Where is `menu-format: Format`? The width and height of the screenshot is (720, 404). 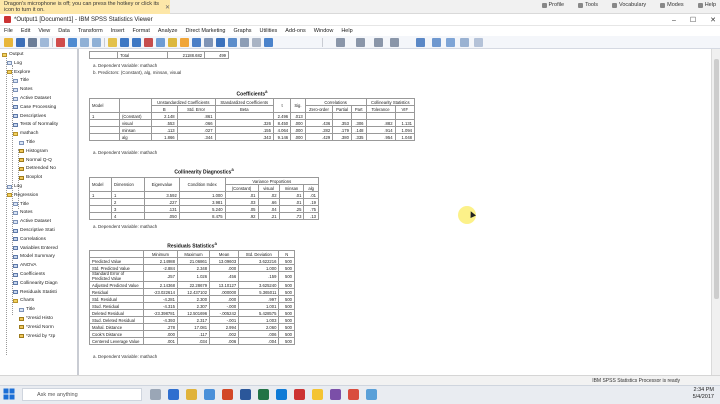 menu-format: Format is located at coordinates (140, 31).